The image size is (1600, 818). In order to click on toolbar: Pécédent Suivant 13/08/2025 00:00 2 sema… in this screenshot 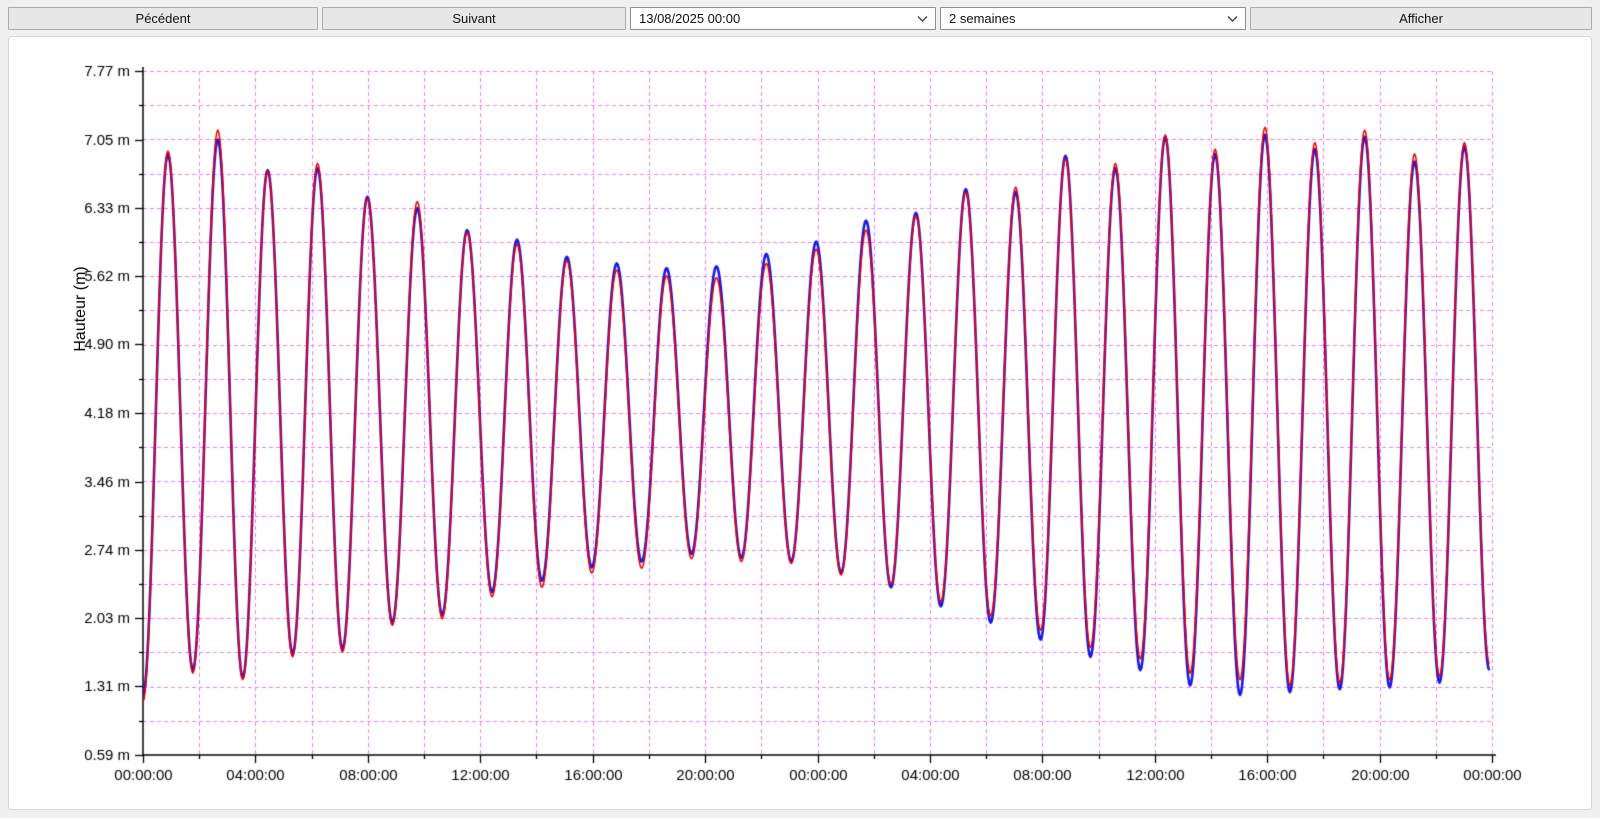, I will do `click(800, 18)`.